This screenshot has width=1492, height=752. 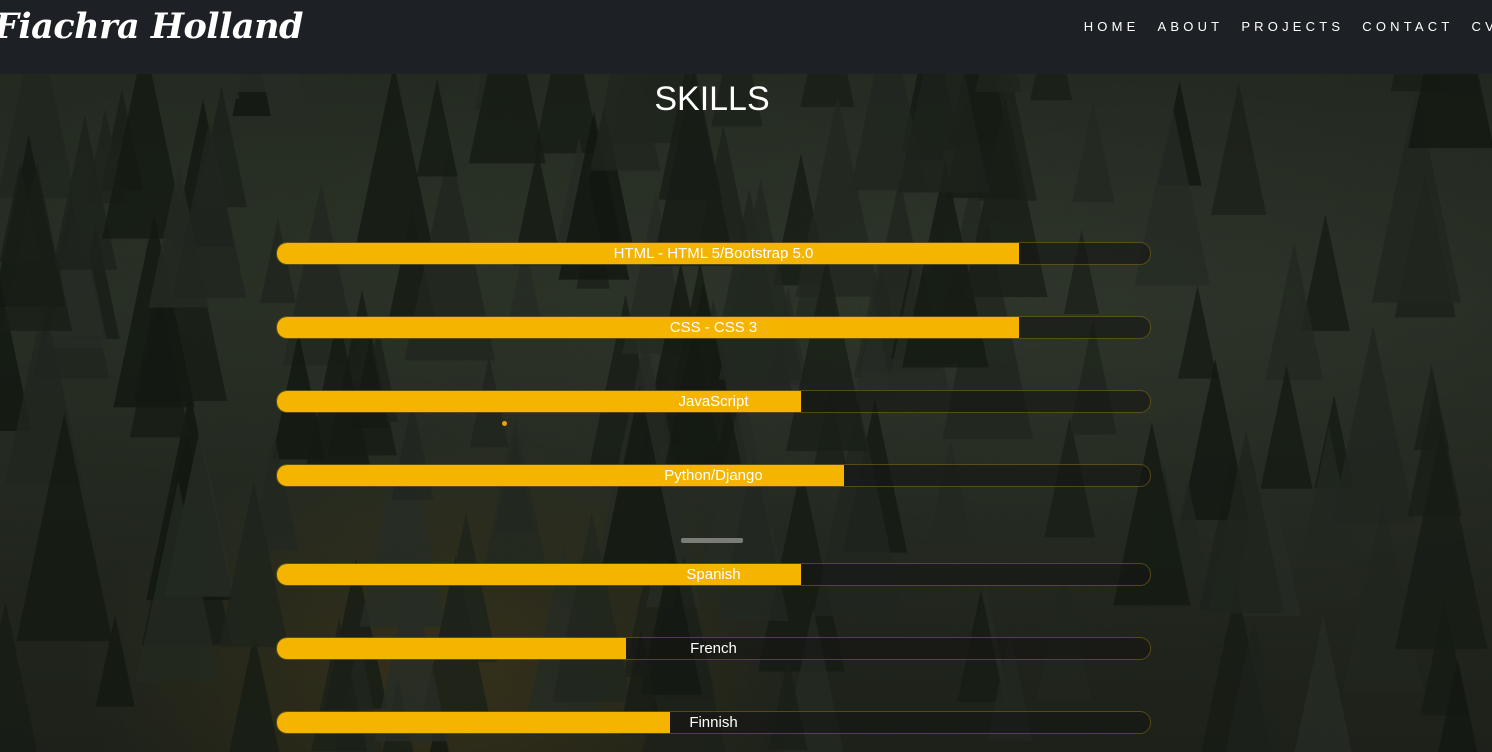 I want to click on skill-label: French, so click(x=713, y=648).